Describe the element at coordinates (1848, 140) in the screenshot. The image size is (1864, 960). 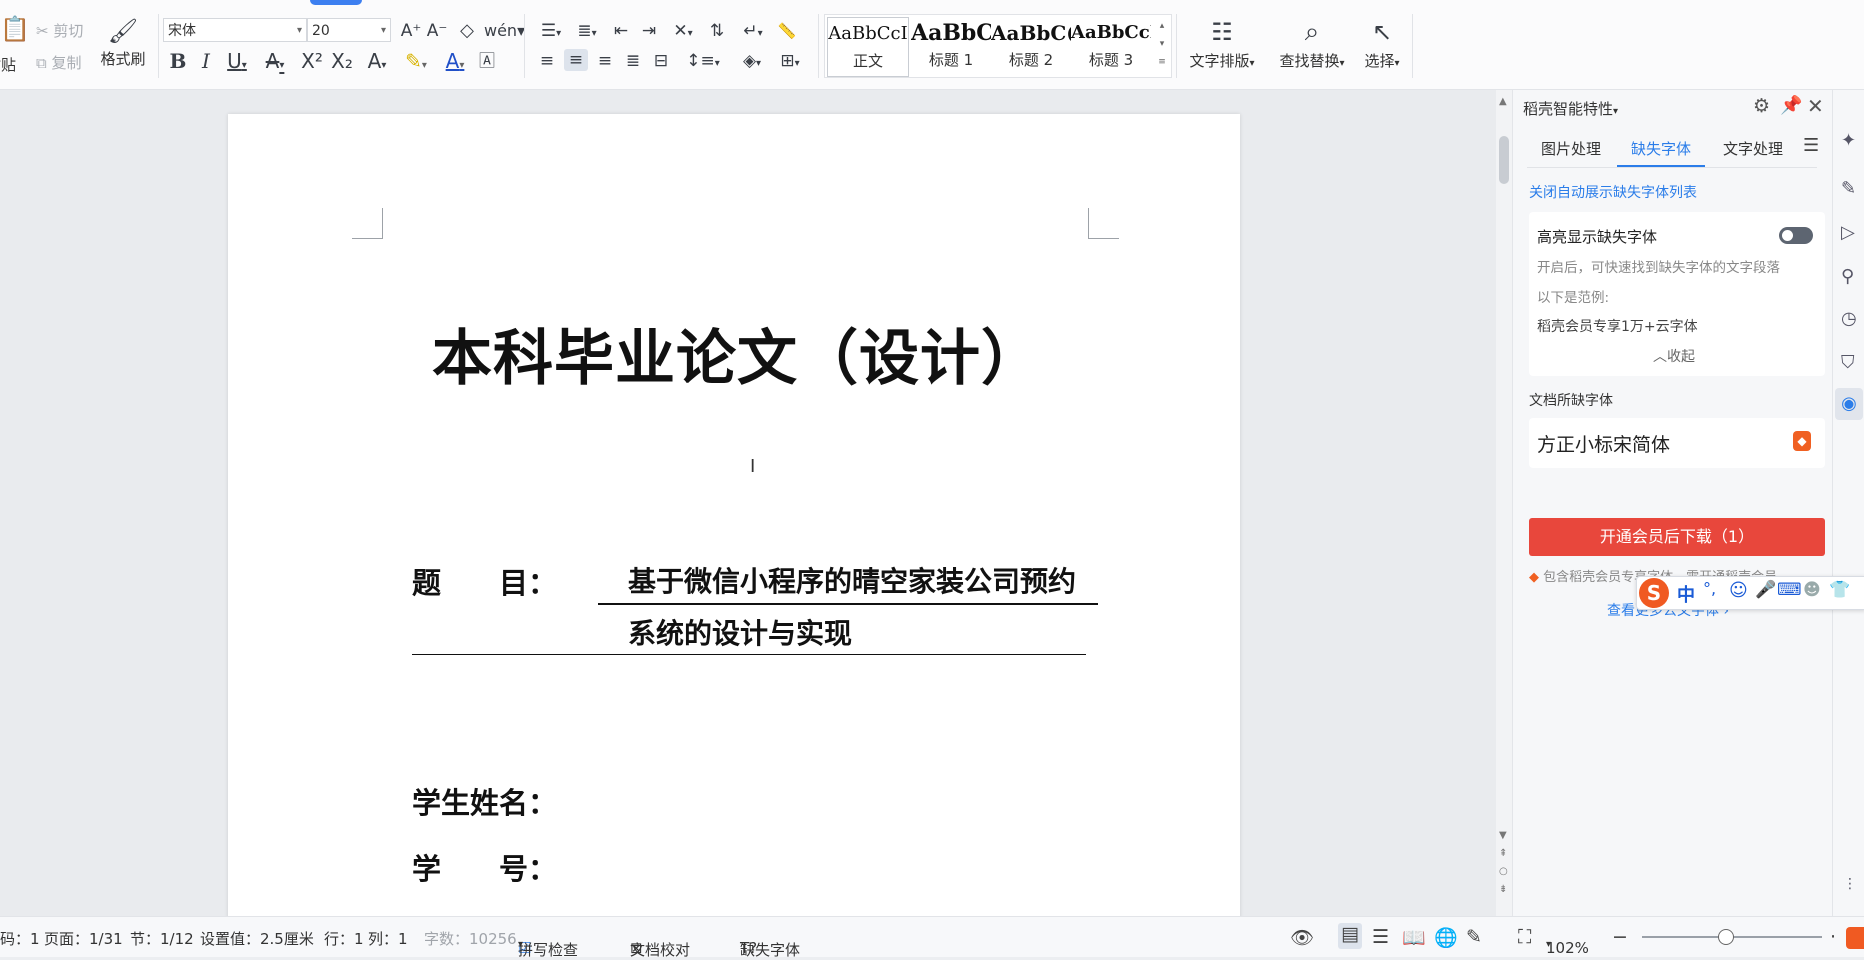
I see `sparkle-icon: ✦` at that location.